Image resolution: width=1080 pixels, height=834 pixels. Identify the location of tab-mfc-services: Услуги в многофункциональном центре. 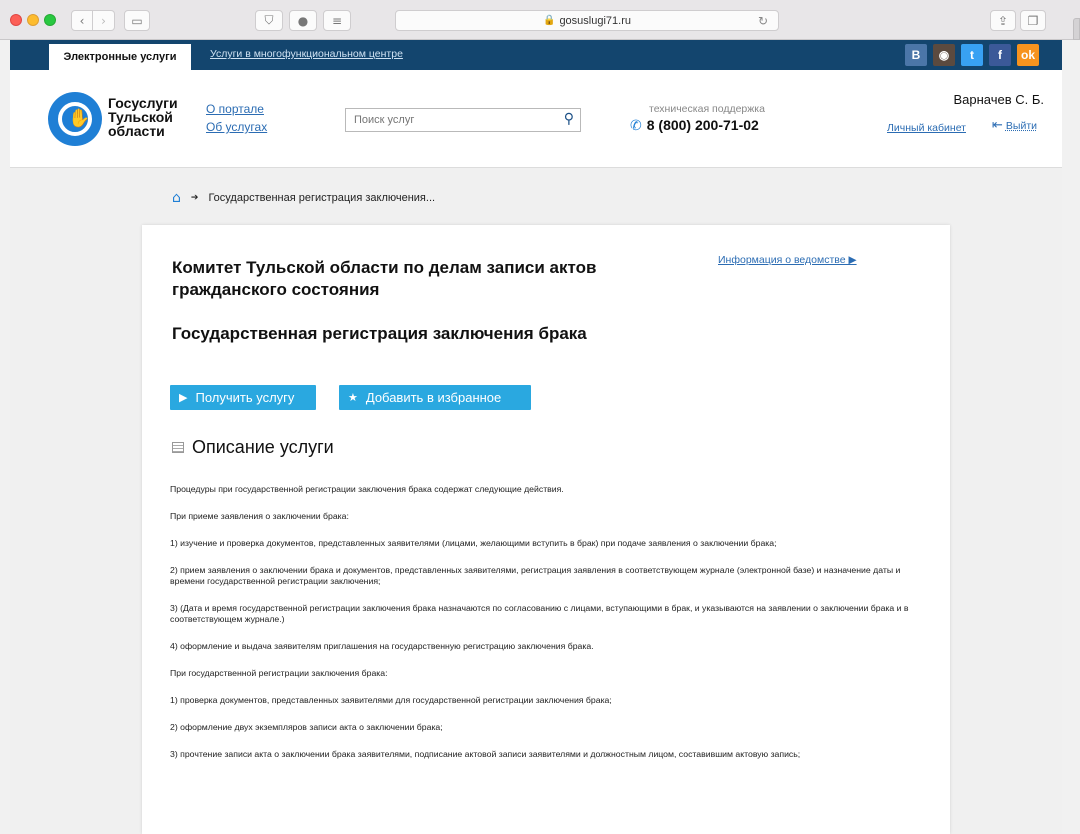
(306, 54).